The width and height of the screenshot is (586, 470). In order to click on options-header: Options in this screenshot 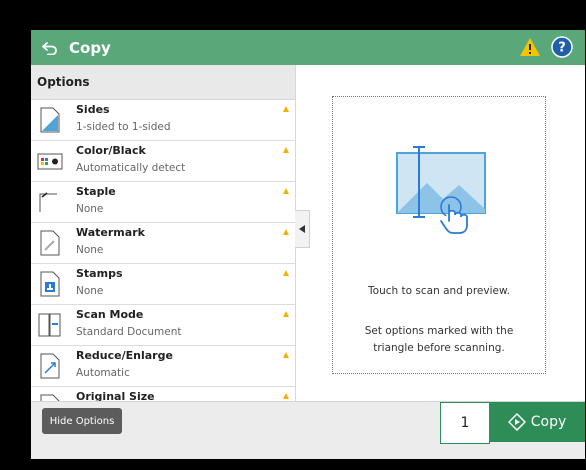, I will do `click(163, 82)`.